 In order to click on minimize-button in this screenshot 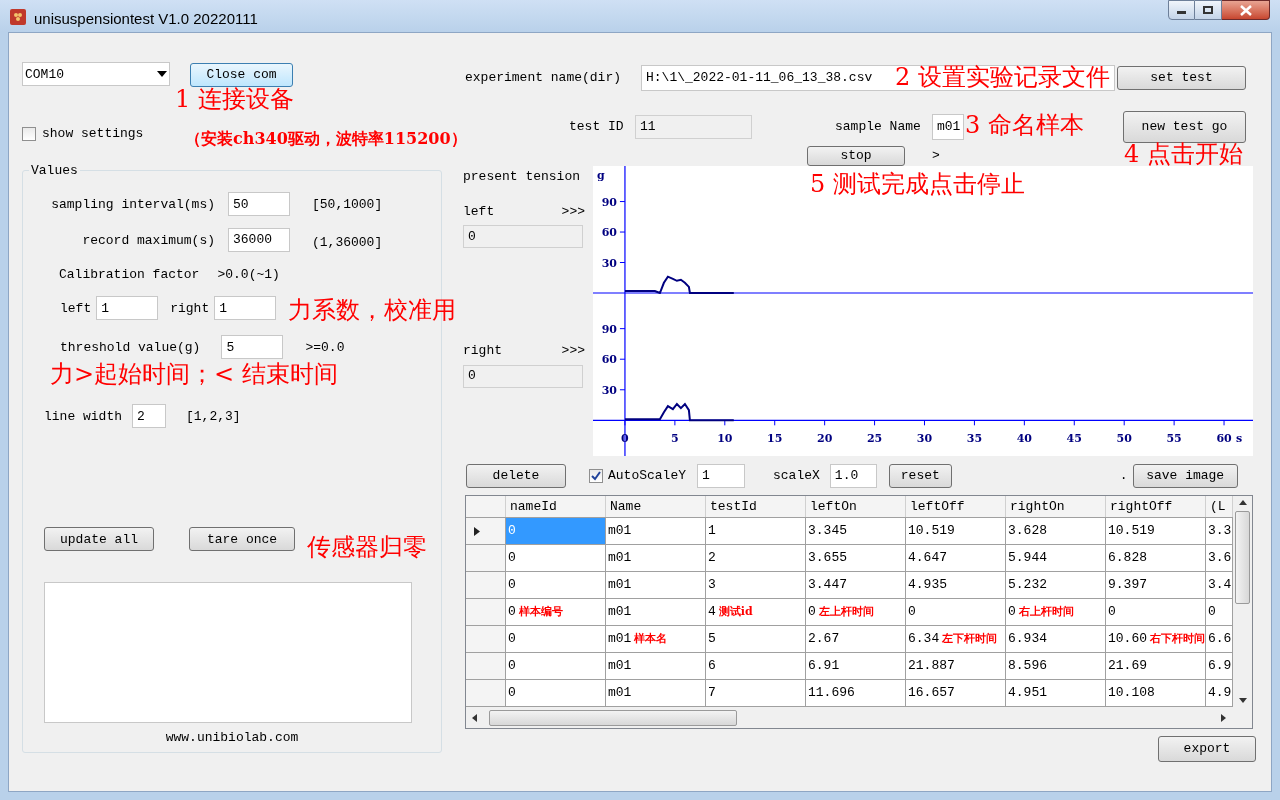, I will do `click(1181, 10)`.